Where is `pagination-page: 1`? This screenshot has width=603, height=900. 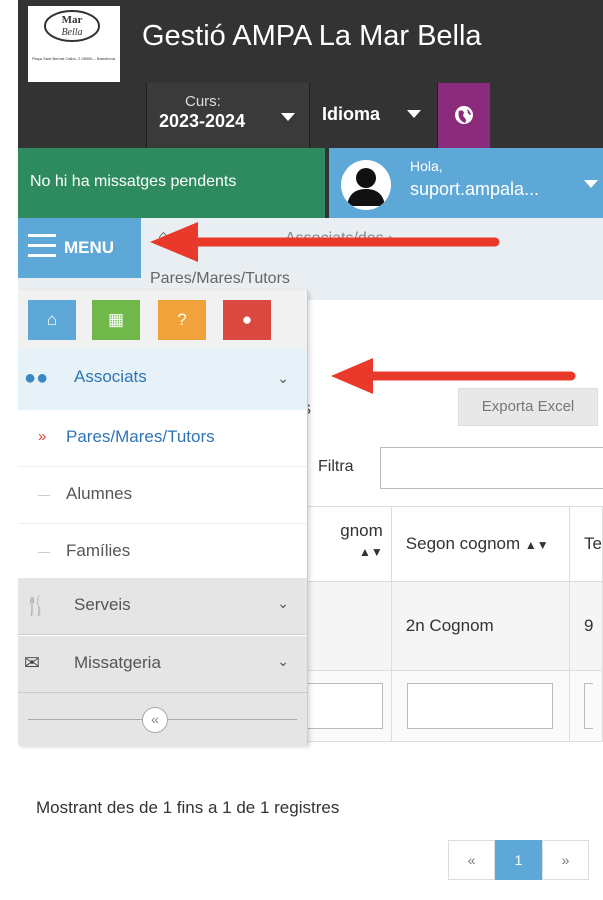
pagination-page: 1 is located at coordinates (518, 860).